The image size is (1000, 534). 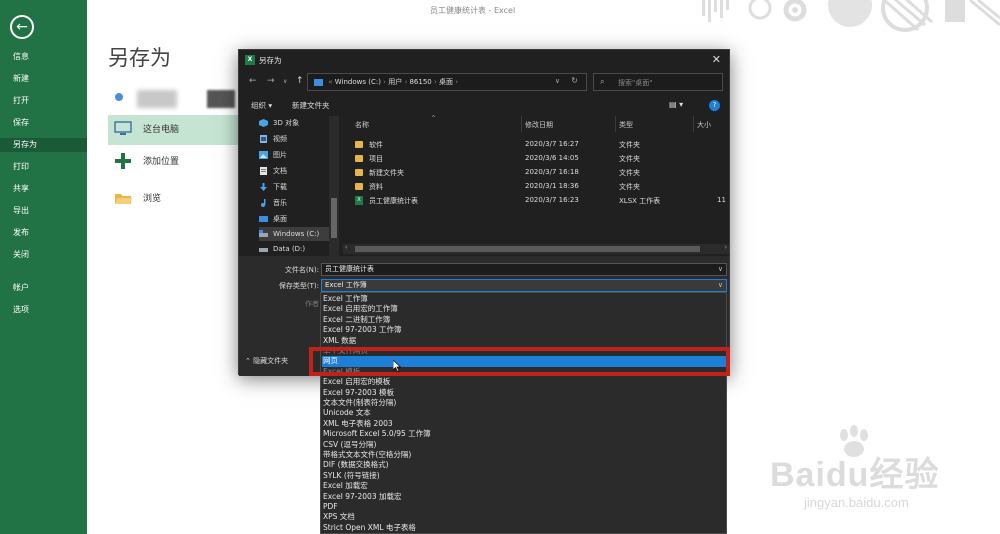 I want to click on file-row: 项目 2020/3/6 14:05 文件夹, so click(x=536, y=159).